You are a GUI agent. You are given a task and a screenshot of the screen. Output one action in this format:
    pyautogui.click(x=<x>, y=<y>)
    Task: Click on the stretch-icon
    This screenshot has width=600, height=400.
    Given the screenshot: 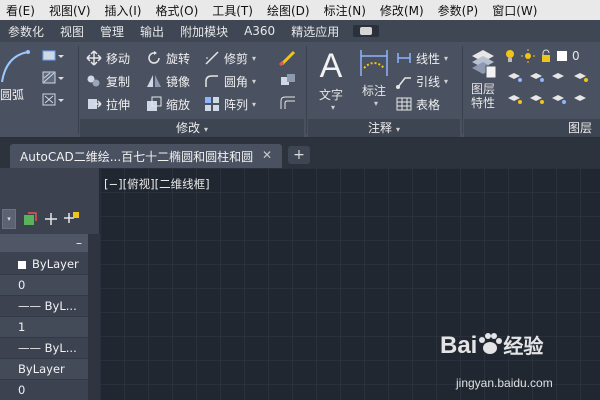 What is the action you would take?
    pyautogui.click(x=95, y=104)
    